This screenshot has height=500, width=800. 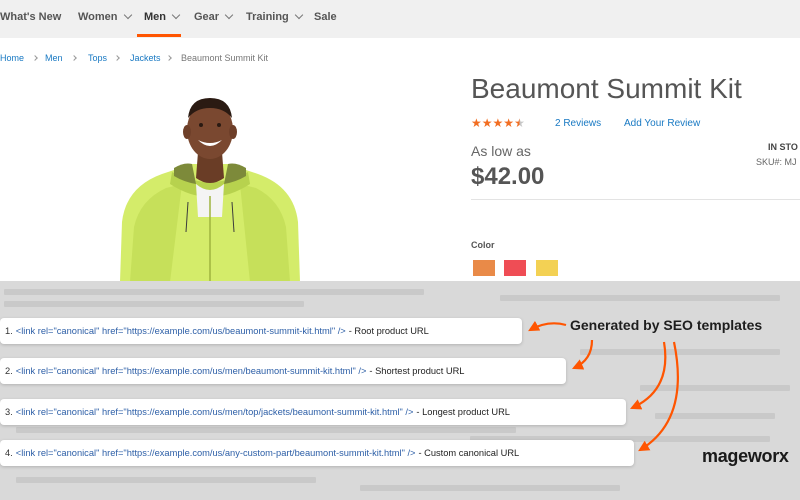 I want to click on color-swatch-red, so click(x=515, y=268).